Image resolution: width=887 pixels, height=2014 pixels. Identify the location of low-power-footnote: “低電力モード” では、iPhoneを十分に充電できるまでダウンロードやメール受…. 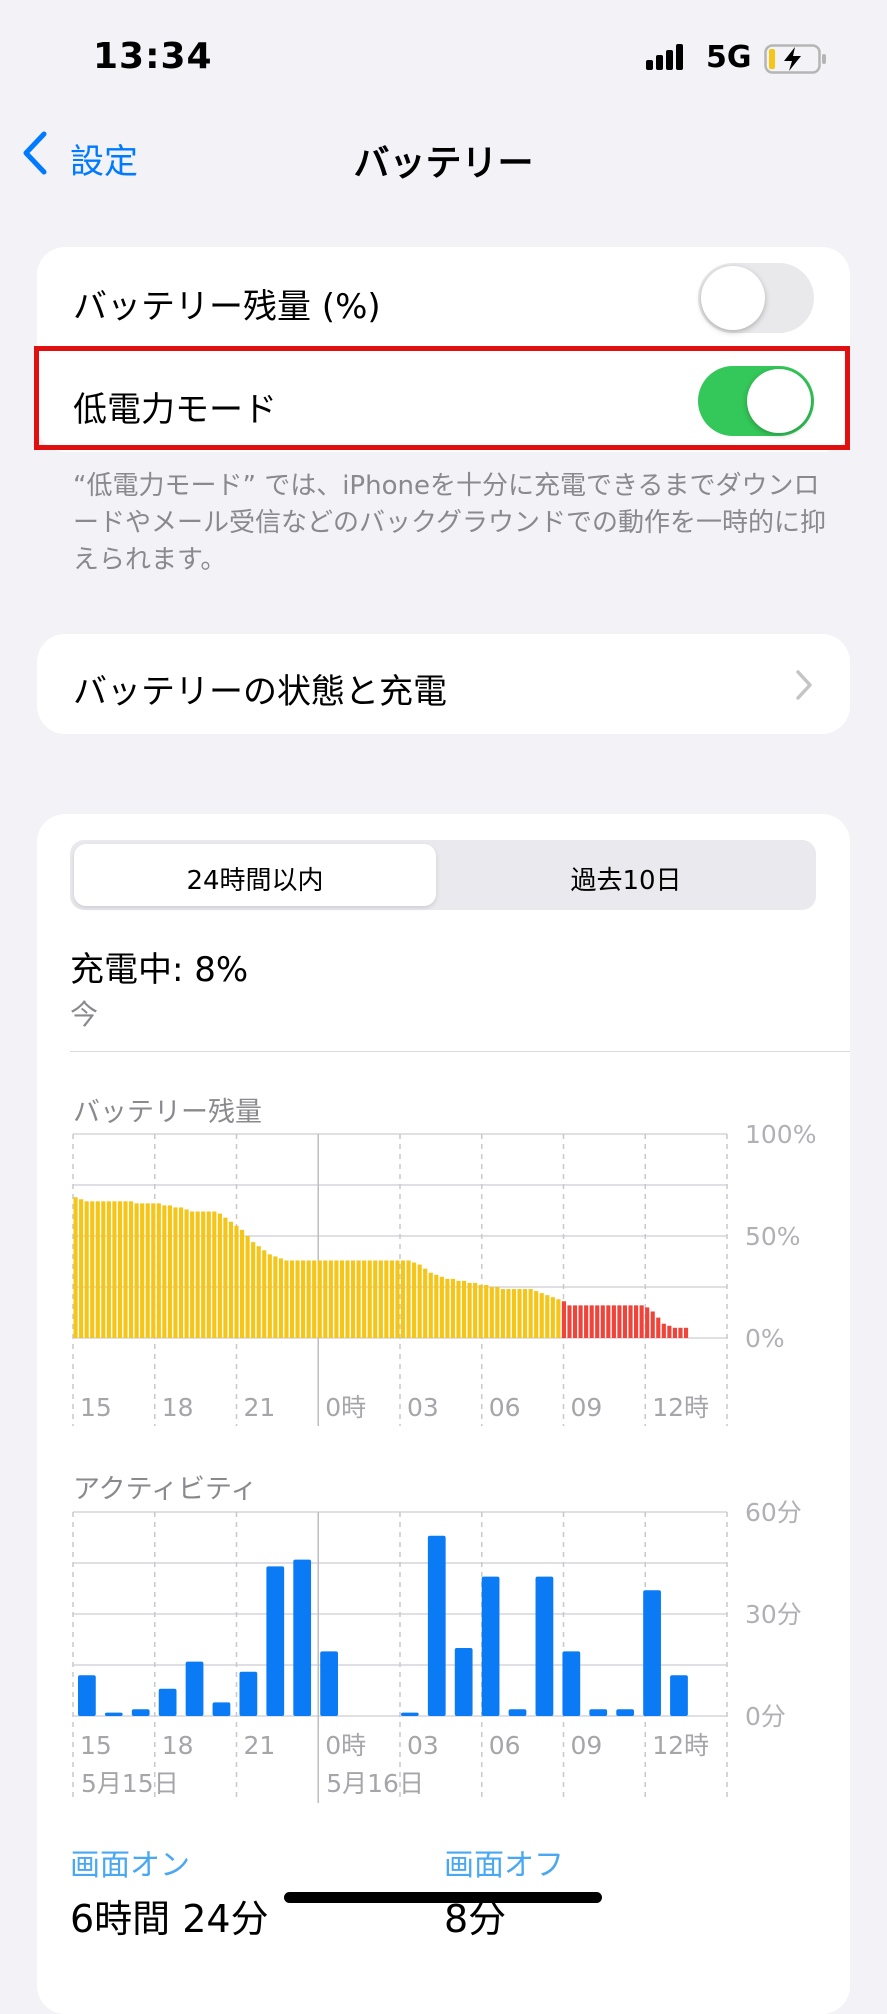
(449, 523).